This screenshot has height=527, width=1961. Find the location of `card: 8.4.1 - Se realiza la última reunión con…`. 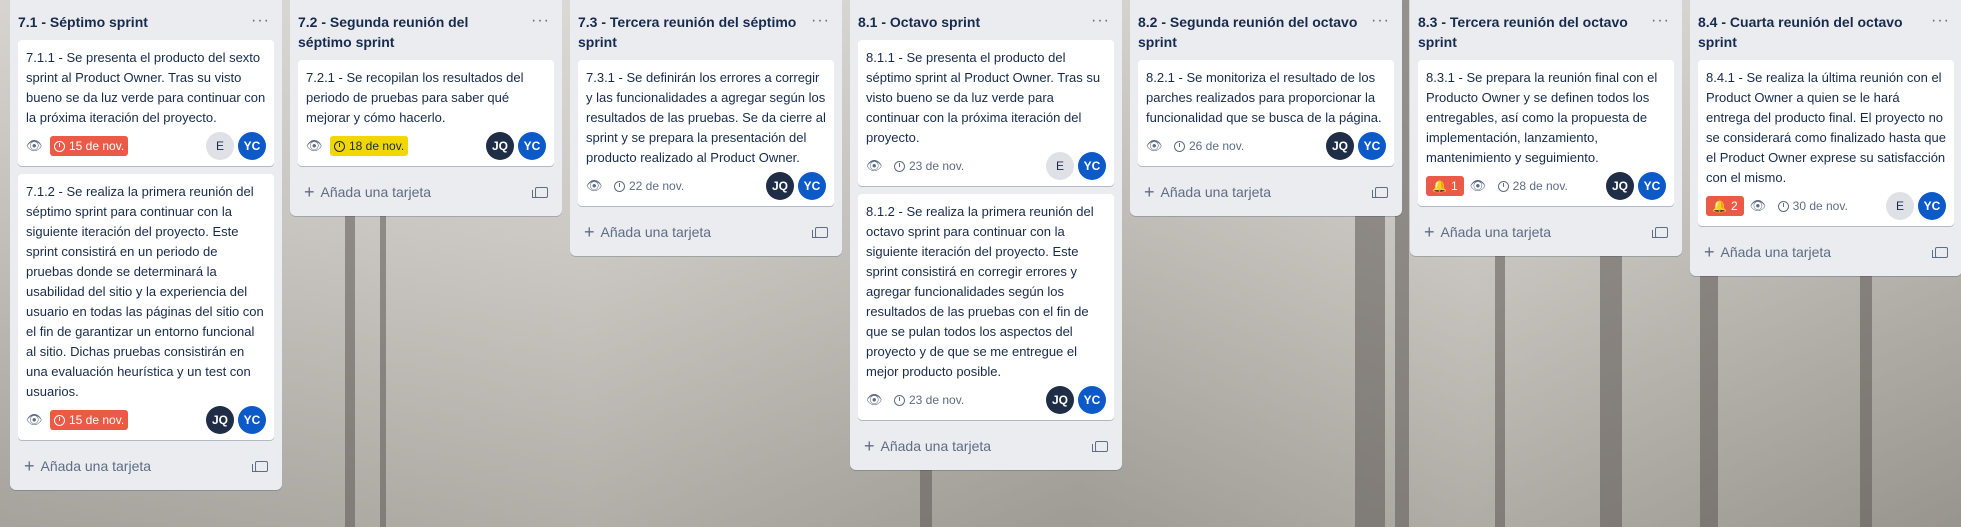

card: 8.4.1 - Se realiza la última reunión con… is located at coordinates (1826, 143).